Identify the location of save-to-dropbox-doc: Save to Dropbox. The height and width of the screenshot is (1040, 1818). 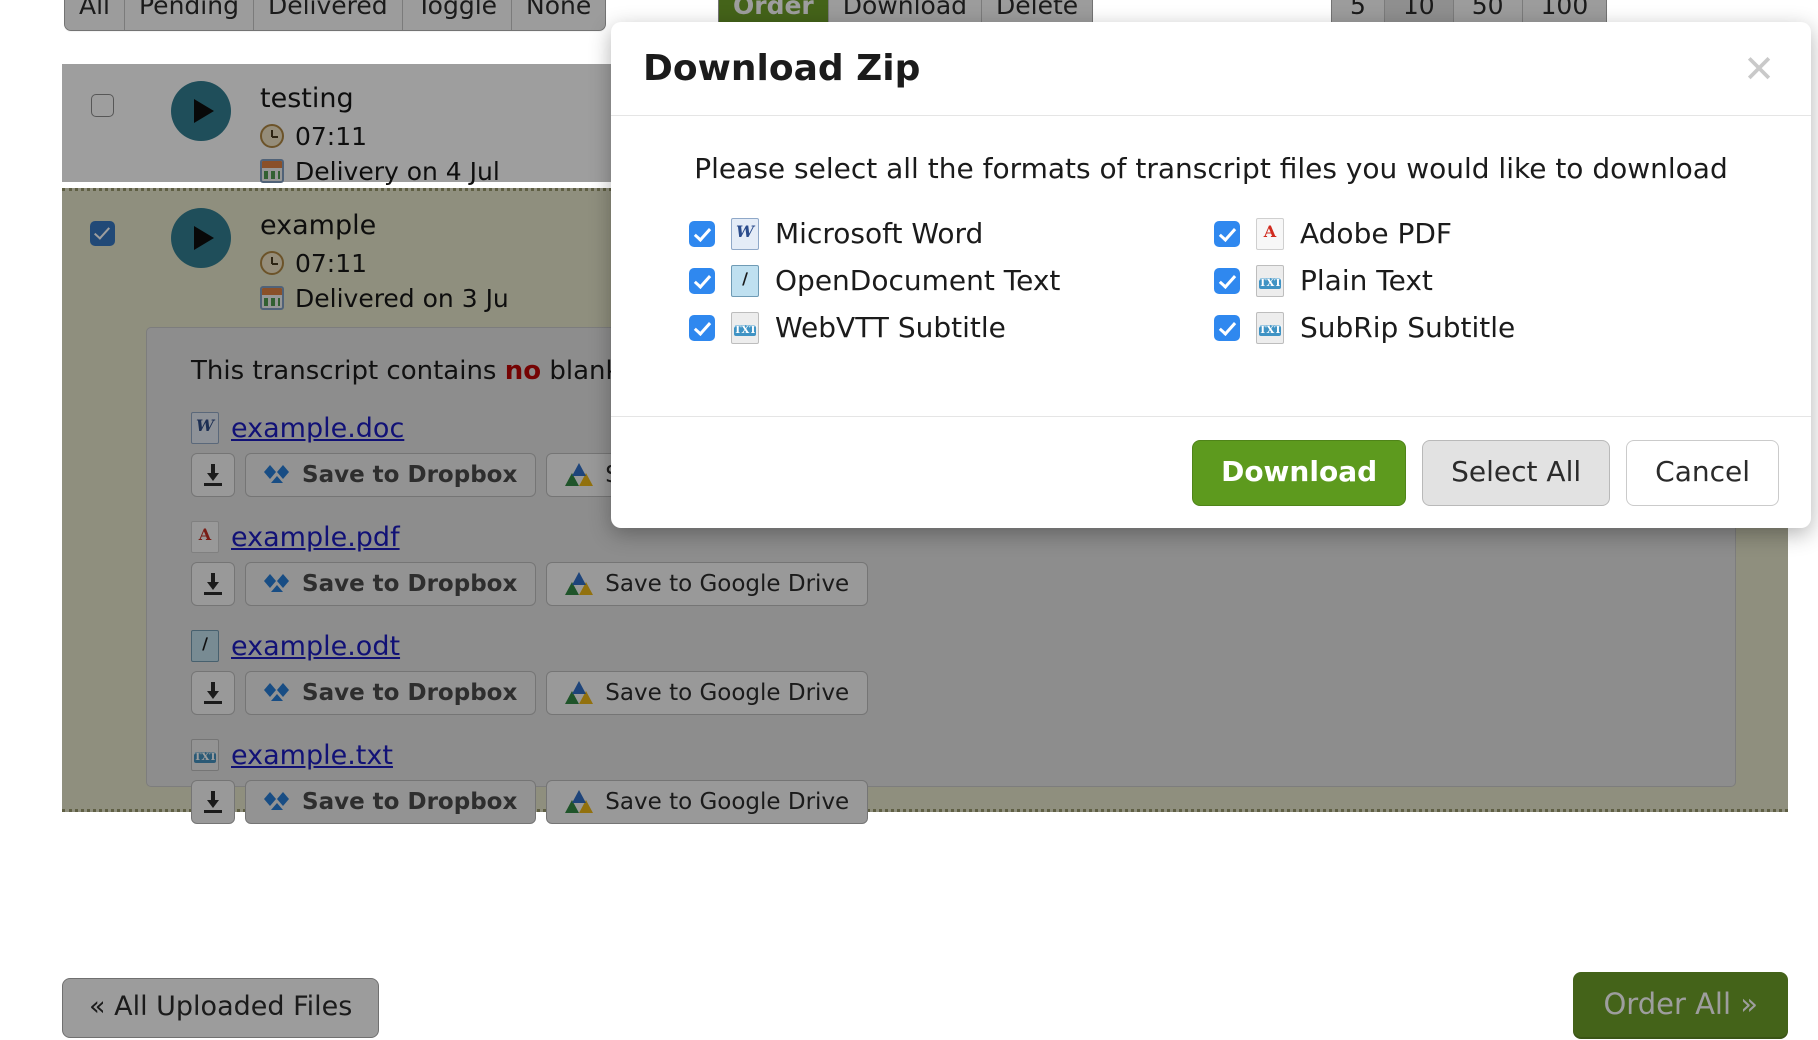
(391, 475).